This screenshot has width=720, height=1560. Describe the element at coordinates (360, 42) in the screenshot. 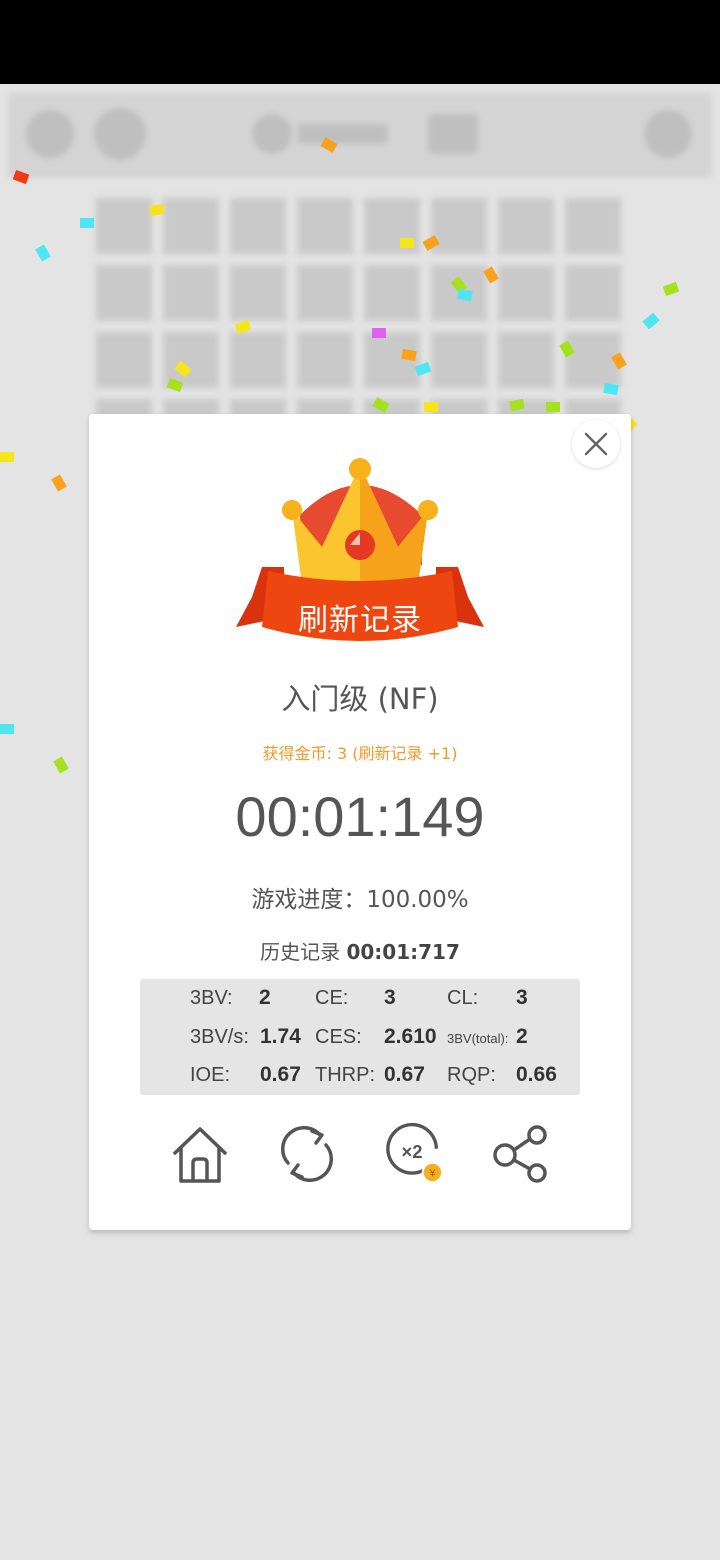

I see `status-bar` at that location.